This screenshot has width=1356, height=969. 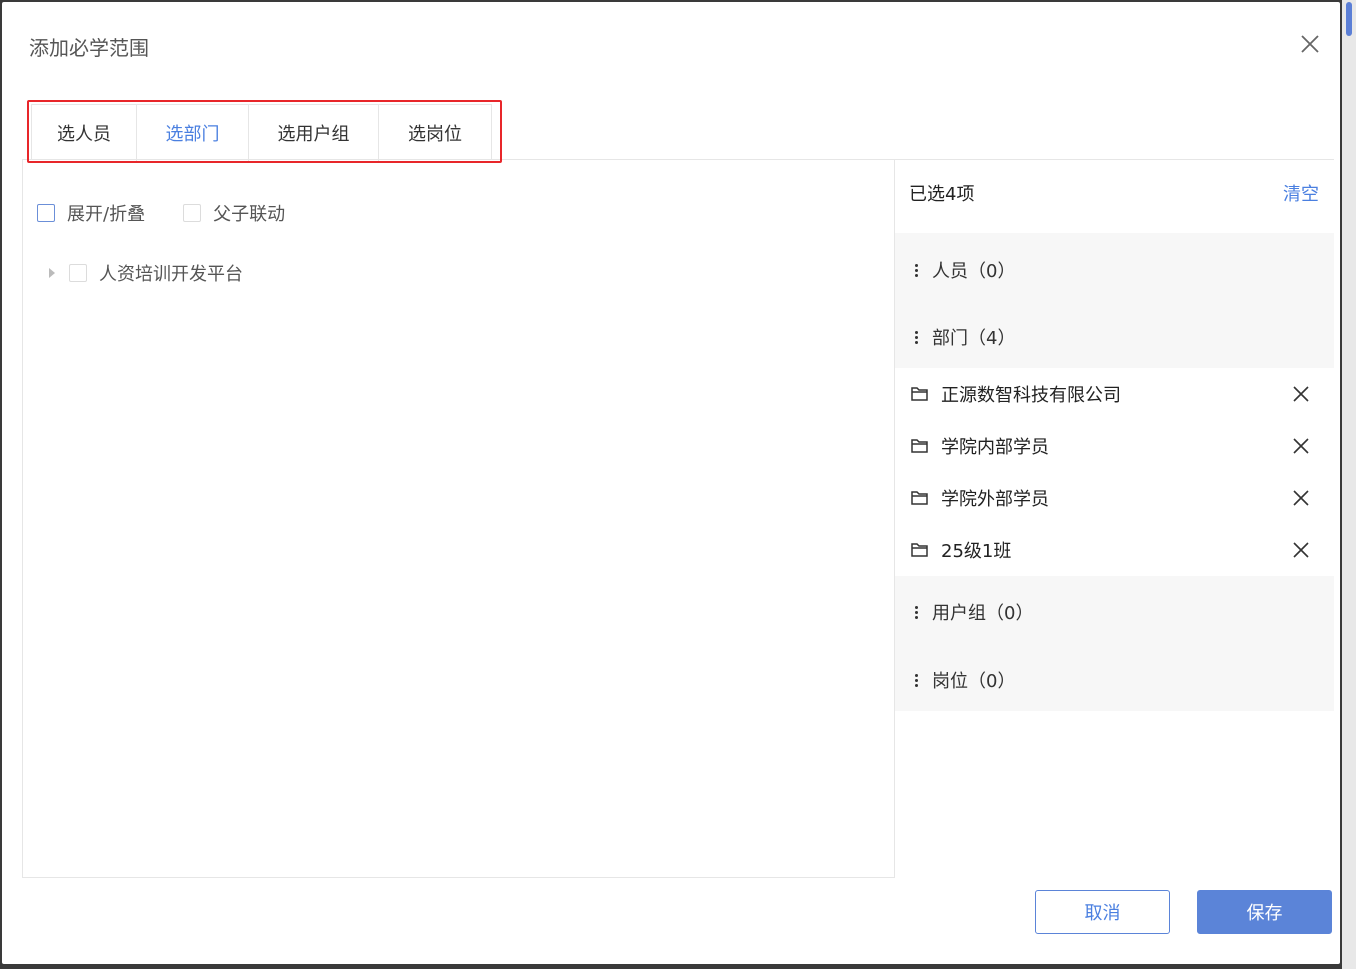 What do you see at coordinates (974, 271) in the screenshot?
I see `group-people-label: 人员（0）` at bounding box center [974, 271].